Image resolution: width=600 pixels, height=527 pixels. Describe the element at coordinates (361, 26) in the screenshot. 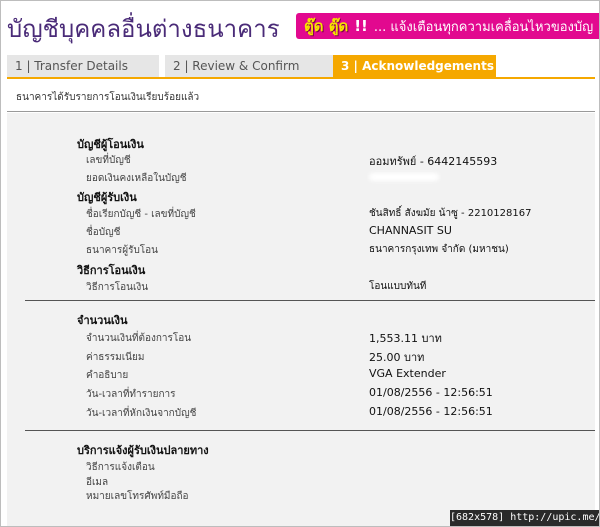

I see `banner-exclamation: !!` at that location.